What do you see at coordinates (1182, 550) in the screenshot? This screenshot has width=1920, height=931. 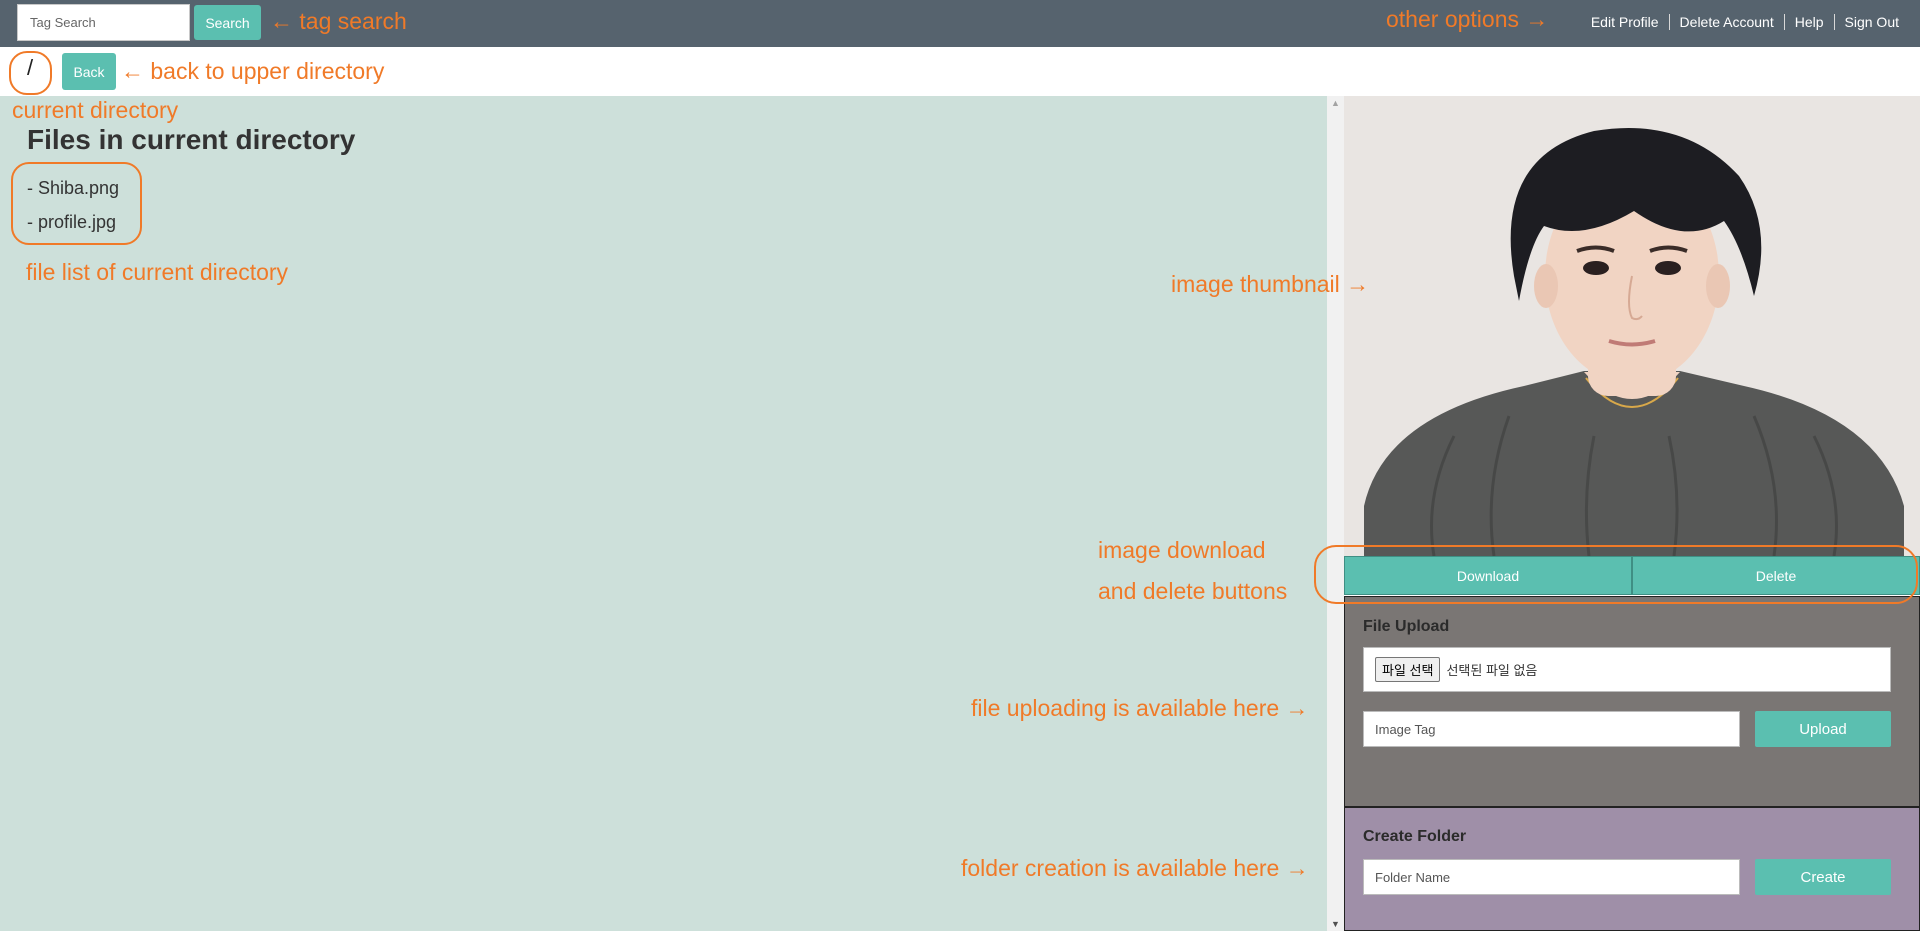 I see `annotation-download-delete-line1: image download` at bounding box center [1182, 550].